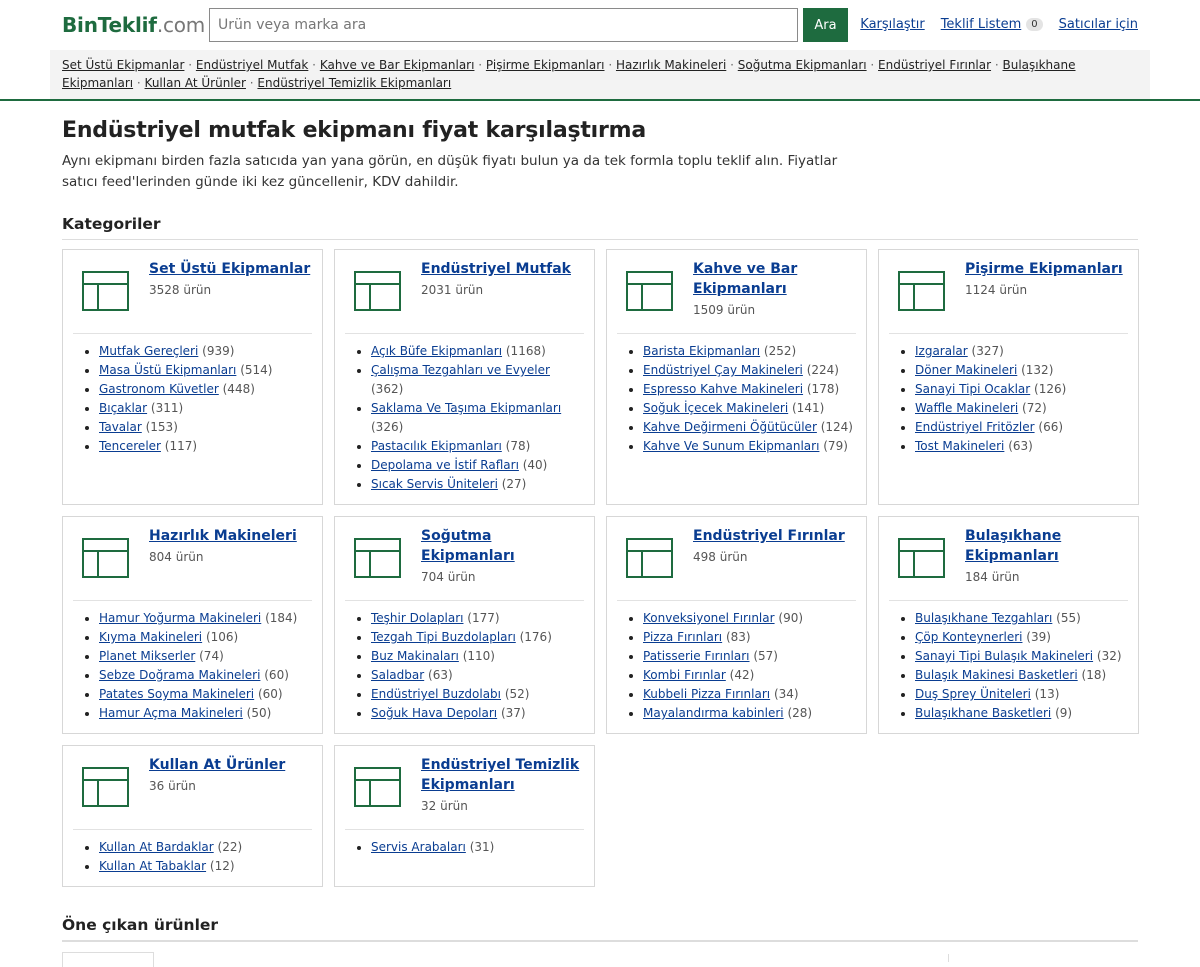 Image resolution: width=1200 pixels, height=967 pixels. Describe the element at coordinates (992, 24) in the screenshot. I see `quote-list-link: Teklif Listem 0` at that location.